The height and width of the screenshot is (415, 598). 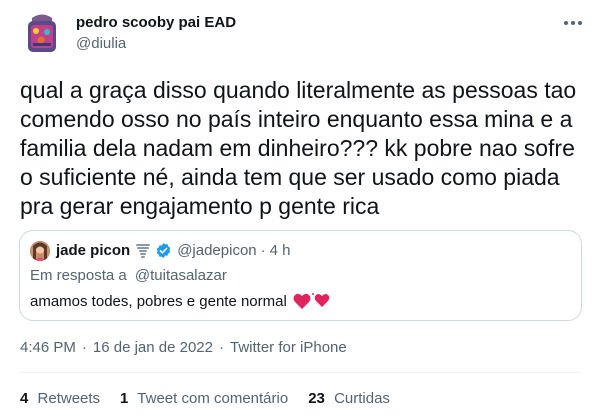 I want to click on quote-tweets-stat: 1 Tweet com comentário, so click(x=204, y=398).